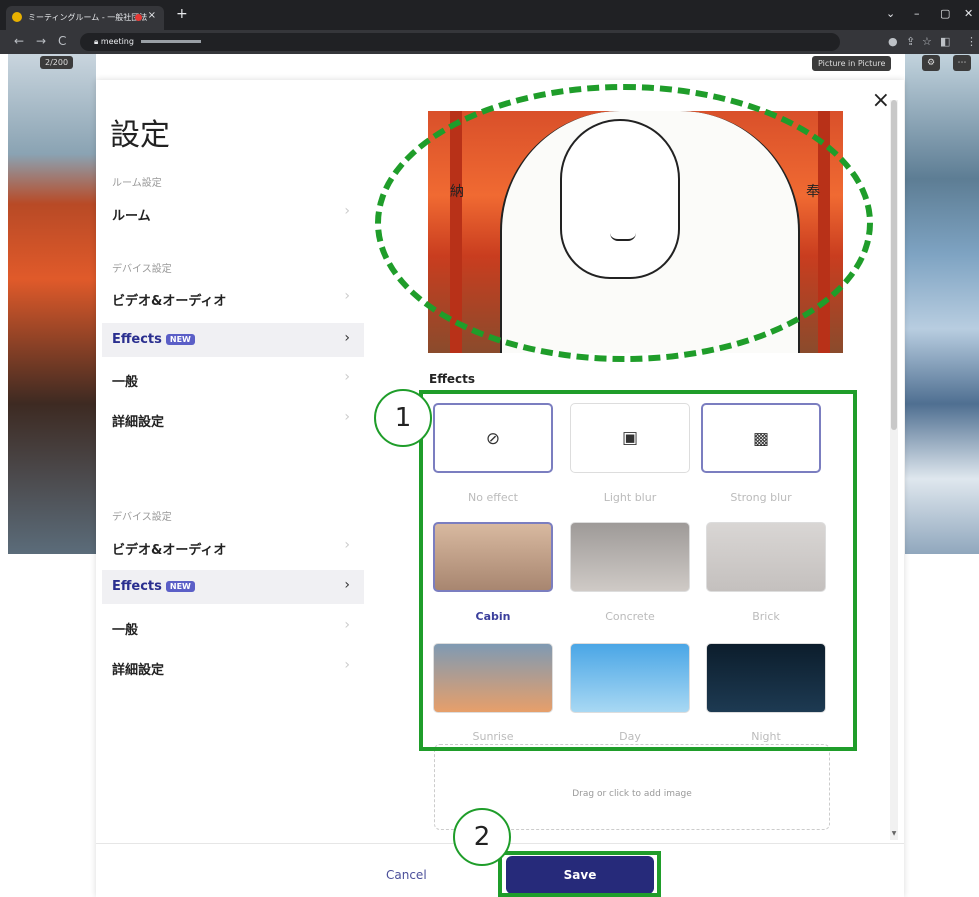 This screenshot has height=897, width=979. Describe the element at coordinates (233, 213) in the screenshot. I see `sidebar-item-room: ルーム ›` at that location.